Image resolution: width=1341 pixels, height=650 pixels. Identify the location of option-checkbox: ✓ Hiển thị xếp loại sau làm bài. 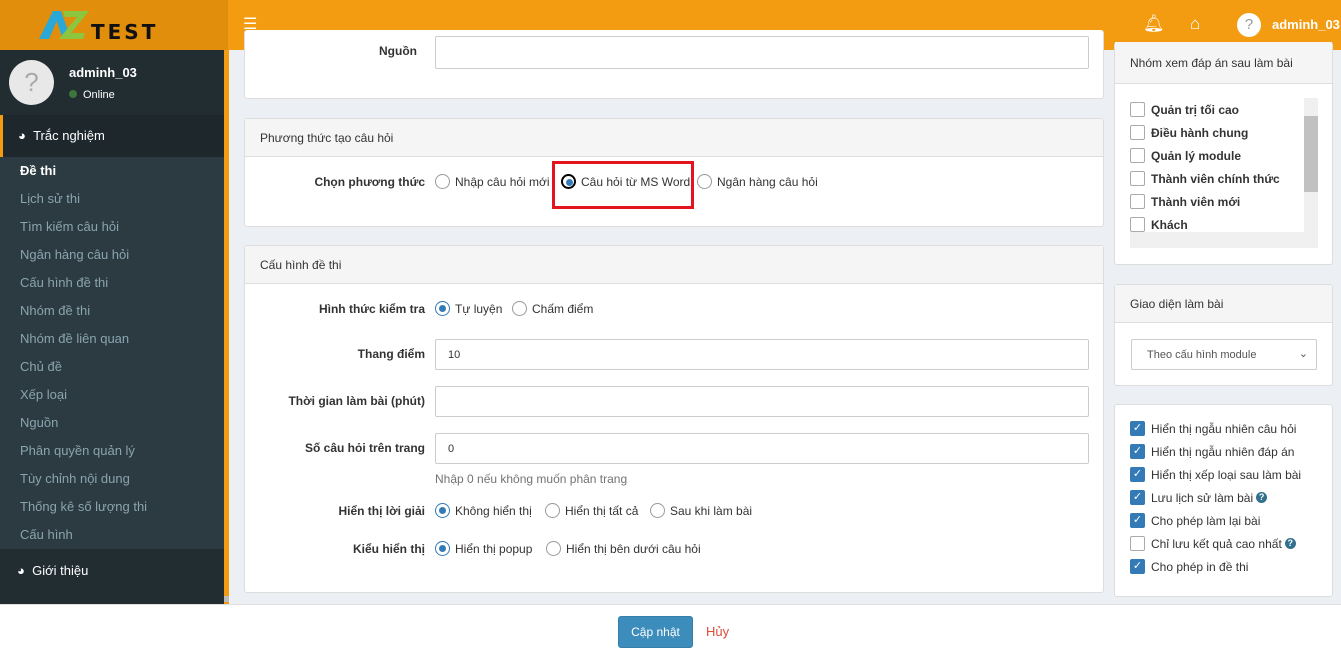
(1215, 474).